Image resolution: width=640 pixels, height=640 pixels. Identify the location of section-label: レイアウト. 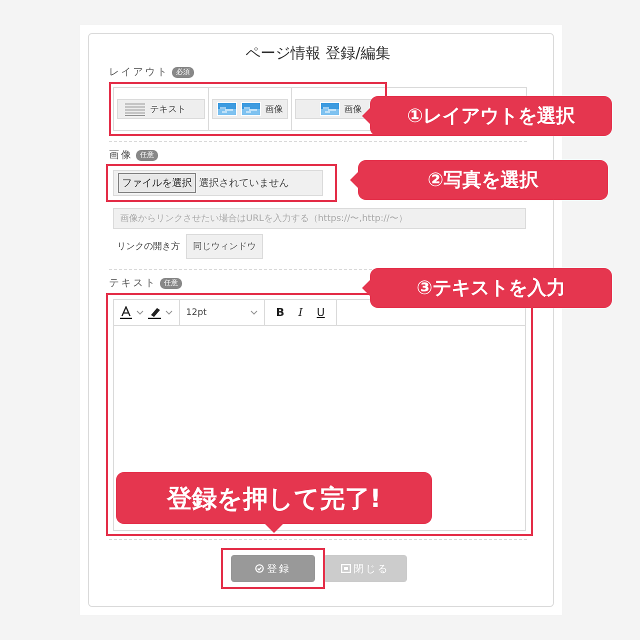
(139, 72).